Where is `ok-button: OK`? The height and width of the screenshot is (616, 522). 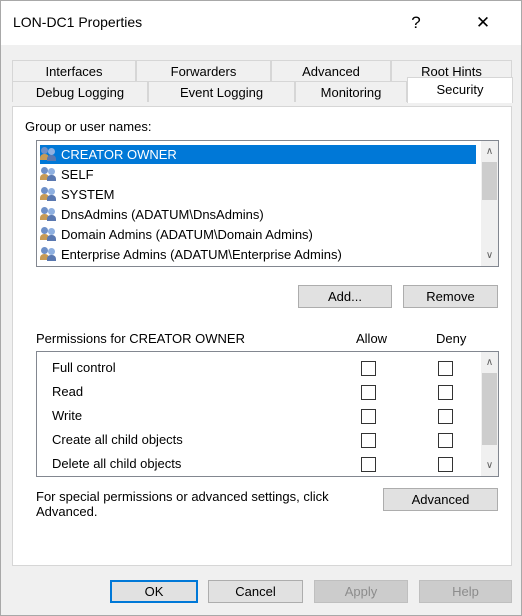
ok-button: OK is located at coordinates (154, 591).